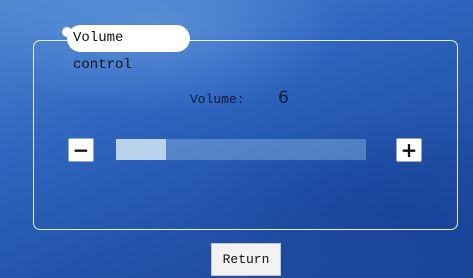  I want to click on title-tab-notch, so click(67, 32).